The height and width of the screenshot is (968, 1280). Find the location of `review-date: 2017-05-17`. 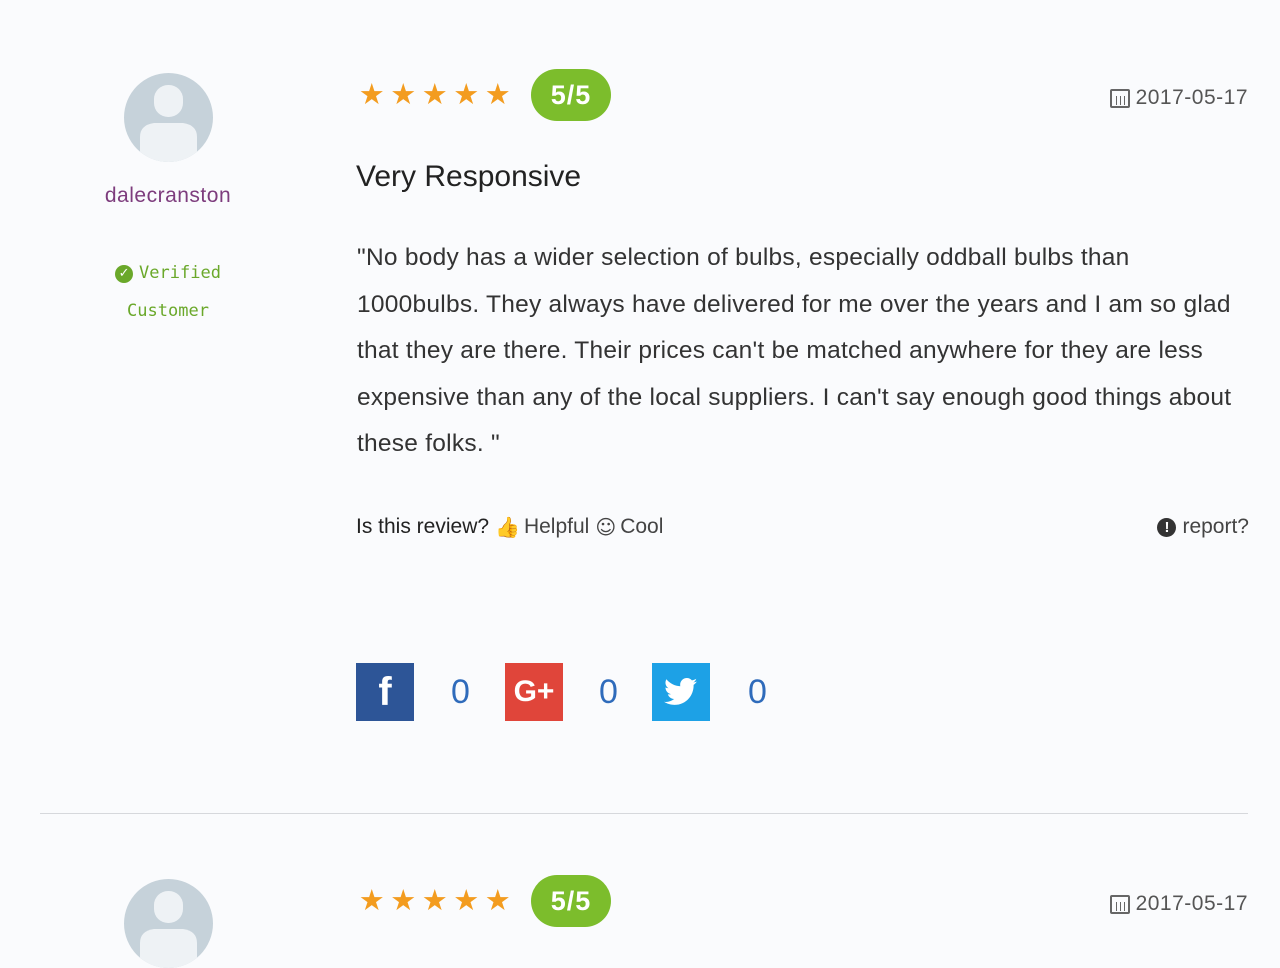

review-date: 2017-05-17 is located at coordinates (1178, 904).